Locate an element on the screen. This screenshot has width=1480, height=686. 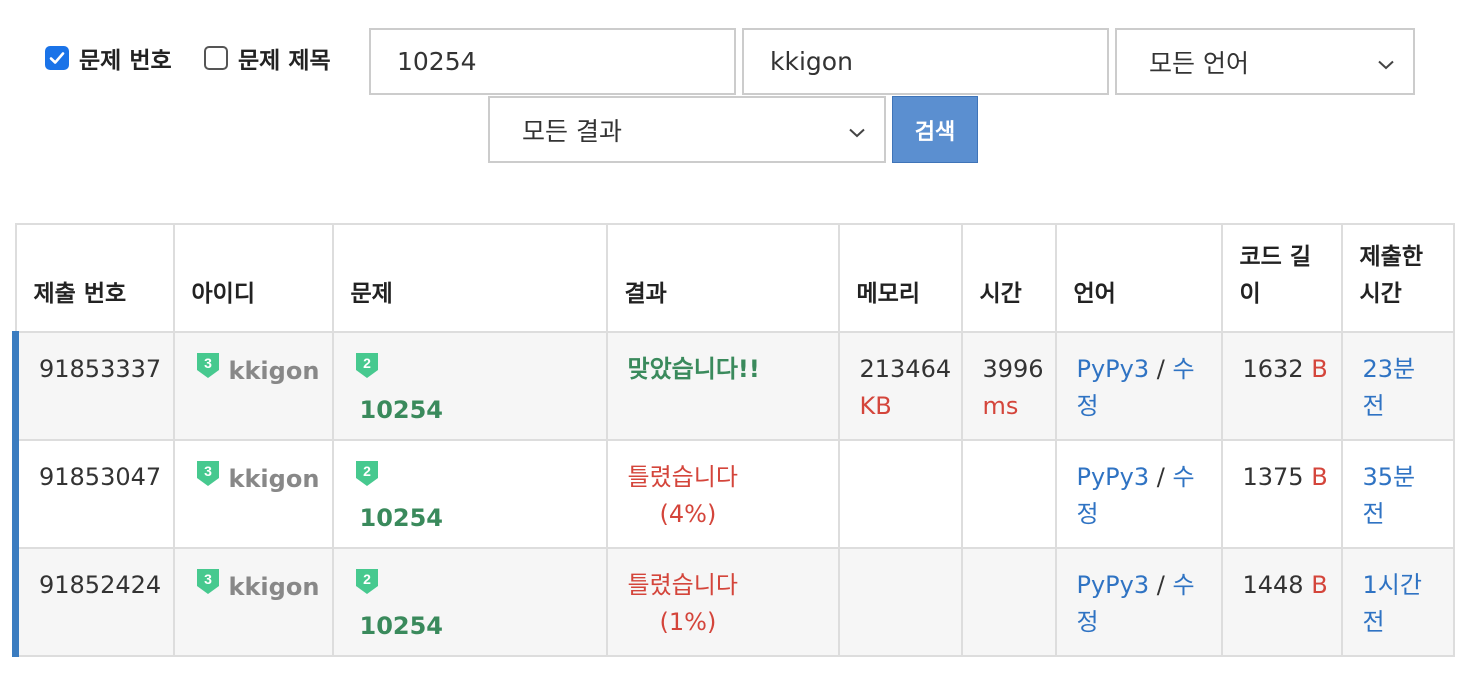
header-submitted-time: 제출한 시간 is located at coordinates (1397, 278).